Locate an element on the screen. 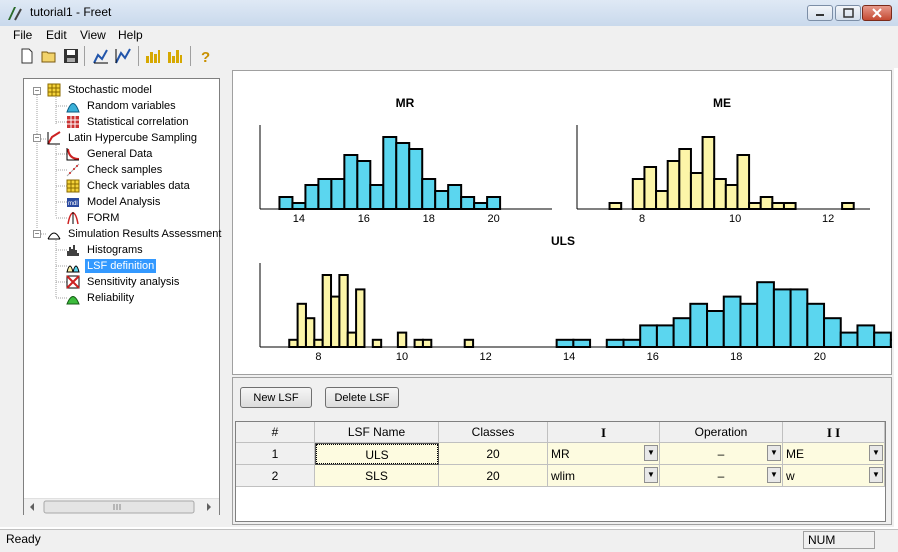 The image size is (898, 552). tree-horizontal-scrollbar is located at coordinates (121, 506).